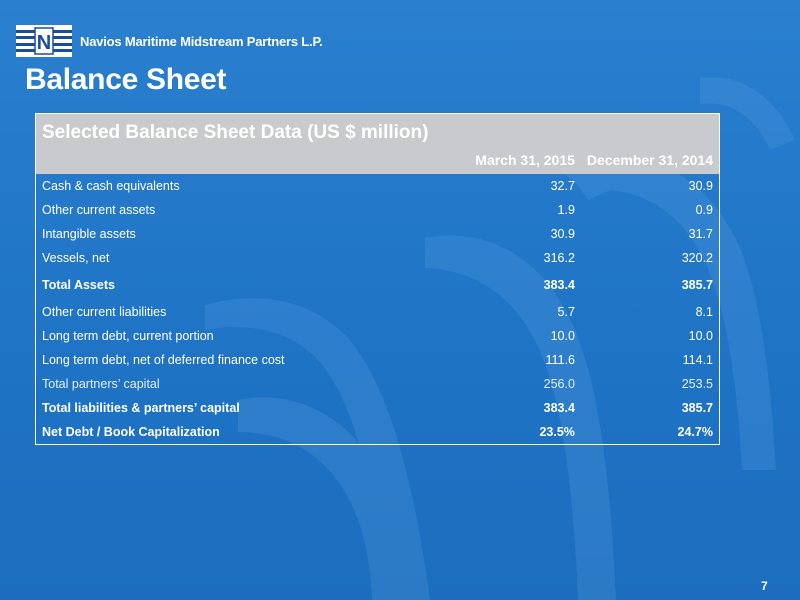 This screenshot has width=800, height=600. What do you see at coordinates (378, 384) in the screenshot?
I see `table-row: Total partners’ capital 256.0 253.5` at bounding box center [378, 384].